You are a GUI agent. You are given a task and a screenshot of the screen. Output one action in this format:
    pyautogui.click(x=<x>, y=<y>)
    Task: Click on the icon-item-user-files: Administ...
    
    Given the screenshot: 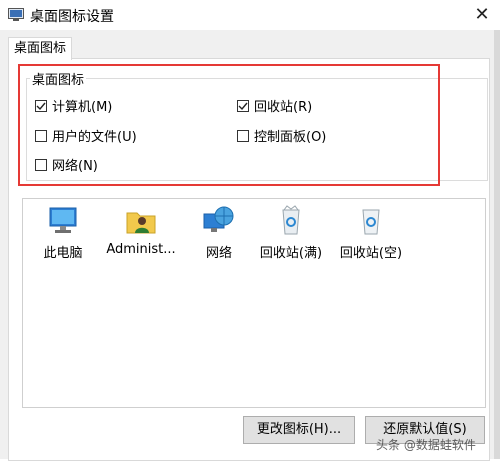 What is the action you would take?
    pyautogui.click(x=141, y=230)
    